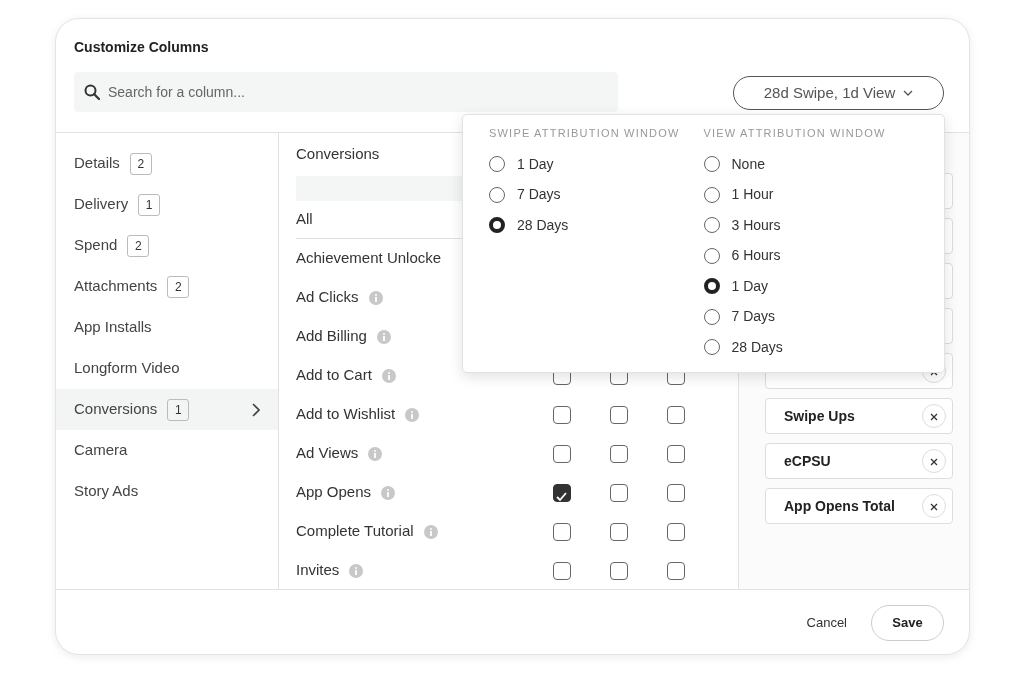 This screenshot has width=1024, height=673. I want to click on category-item: Details 2, so click(167, 163).